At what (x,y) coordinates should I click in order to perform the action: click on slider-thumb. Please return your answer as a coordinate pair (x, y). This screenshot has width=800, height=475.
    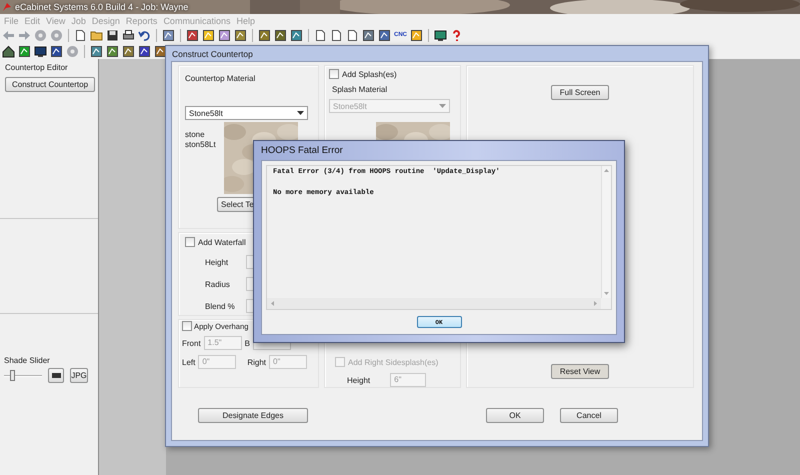
    Looking at the image, I should click on (12, 375).